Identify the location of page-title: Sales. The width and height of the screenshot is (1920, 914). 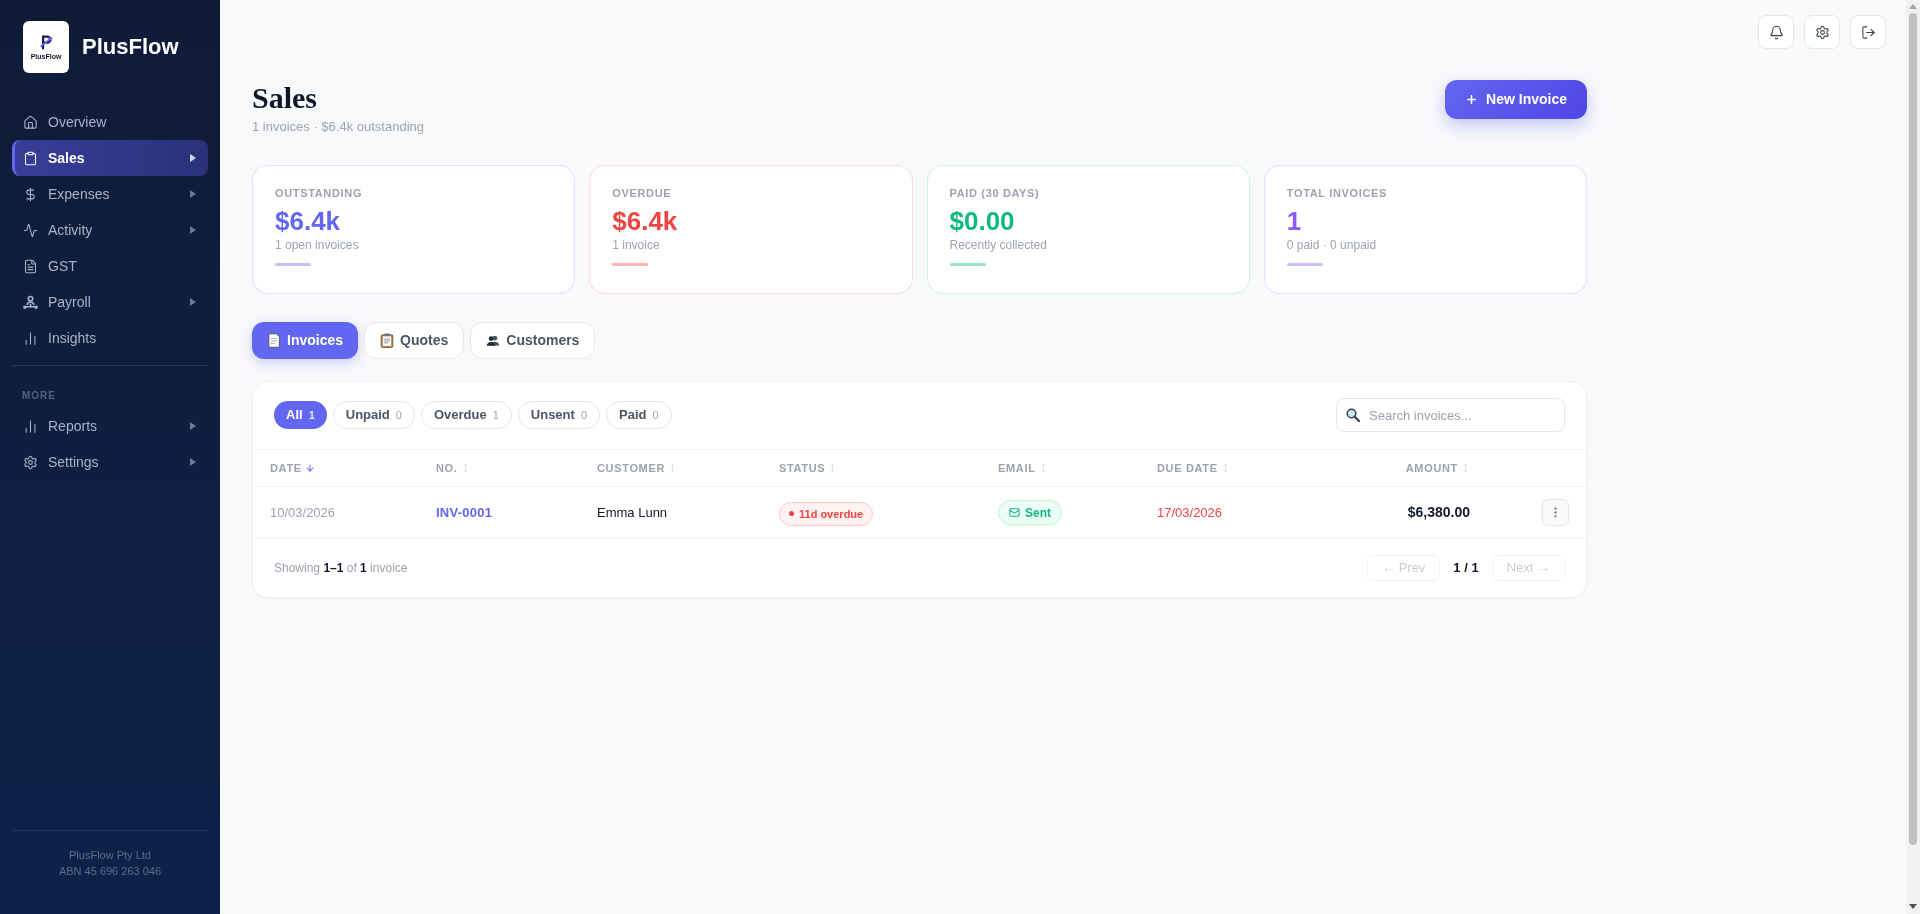
(285, 98).